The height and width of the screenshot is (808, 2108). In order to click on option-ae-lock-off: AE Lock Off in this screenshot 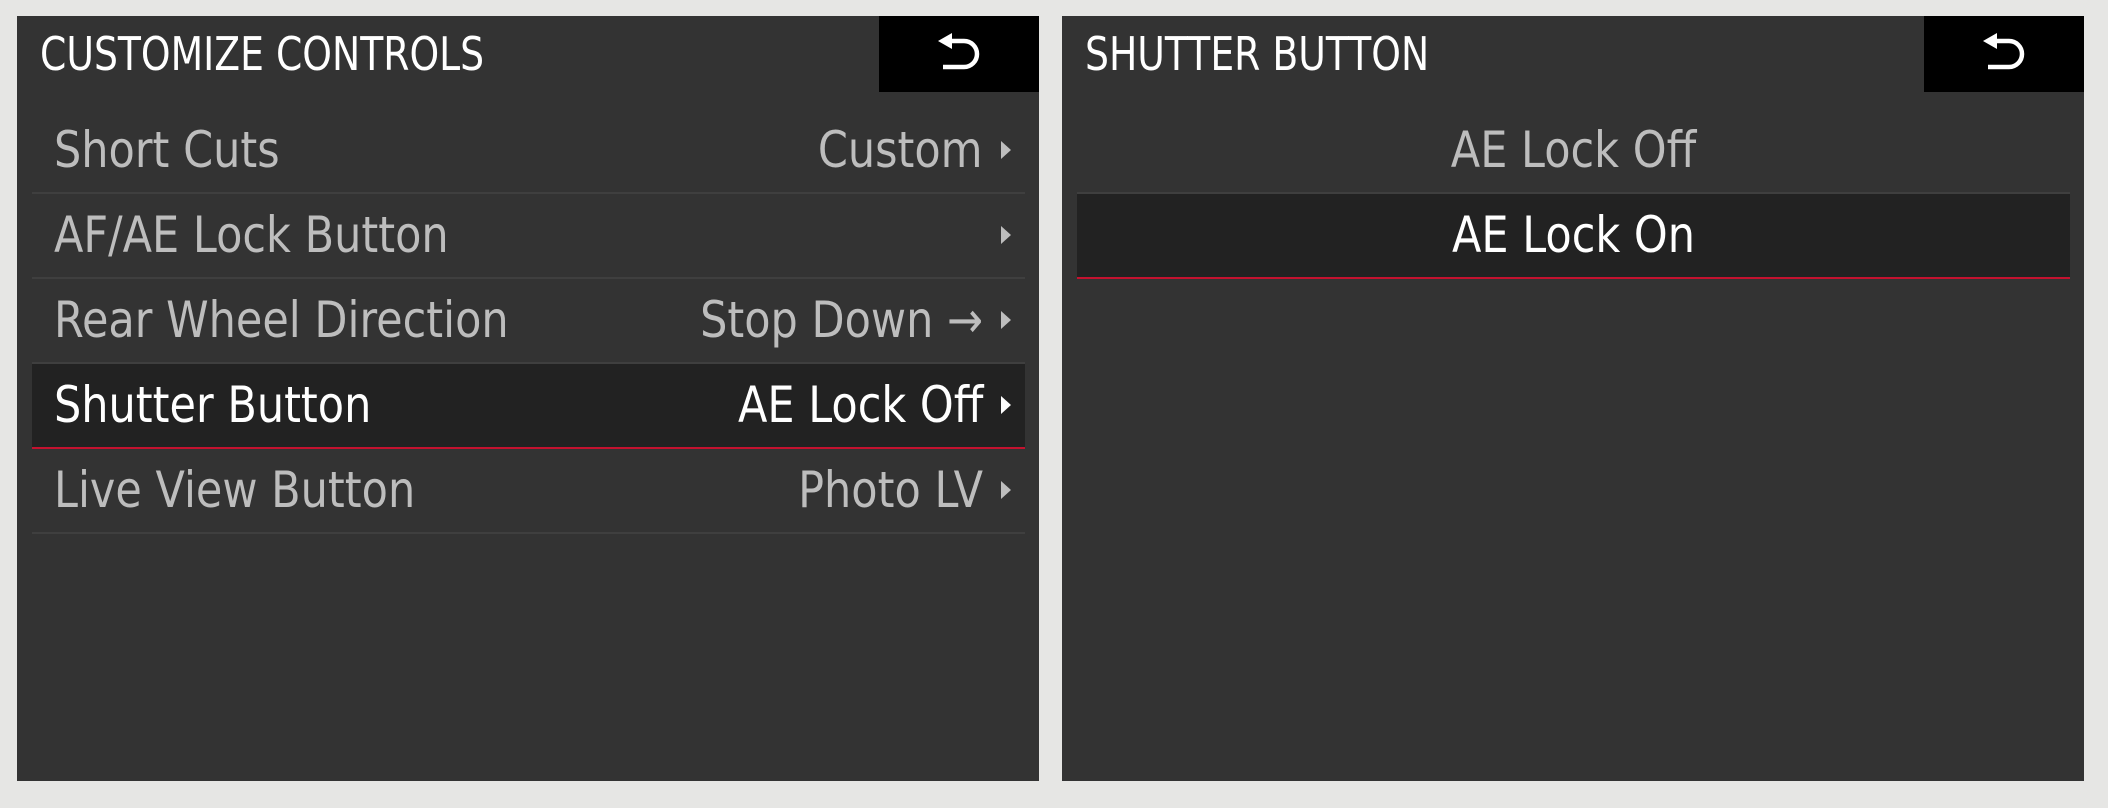, I will do `click(1573, 151)`.